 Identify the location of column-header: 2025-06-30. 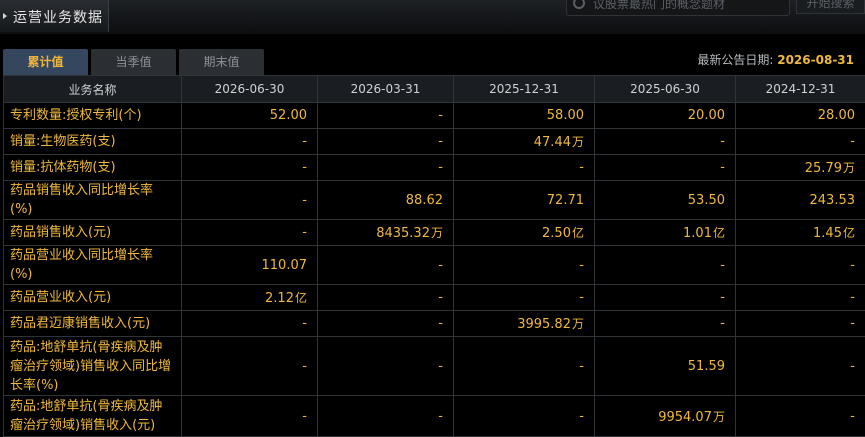
(665, 89).